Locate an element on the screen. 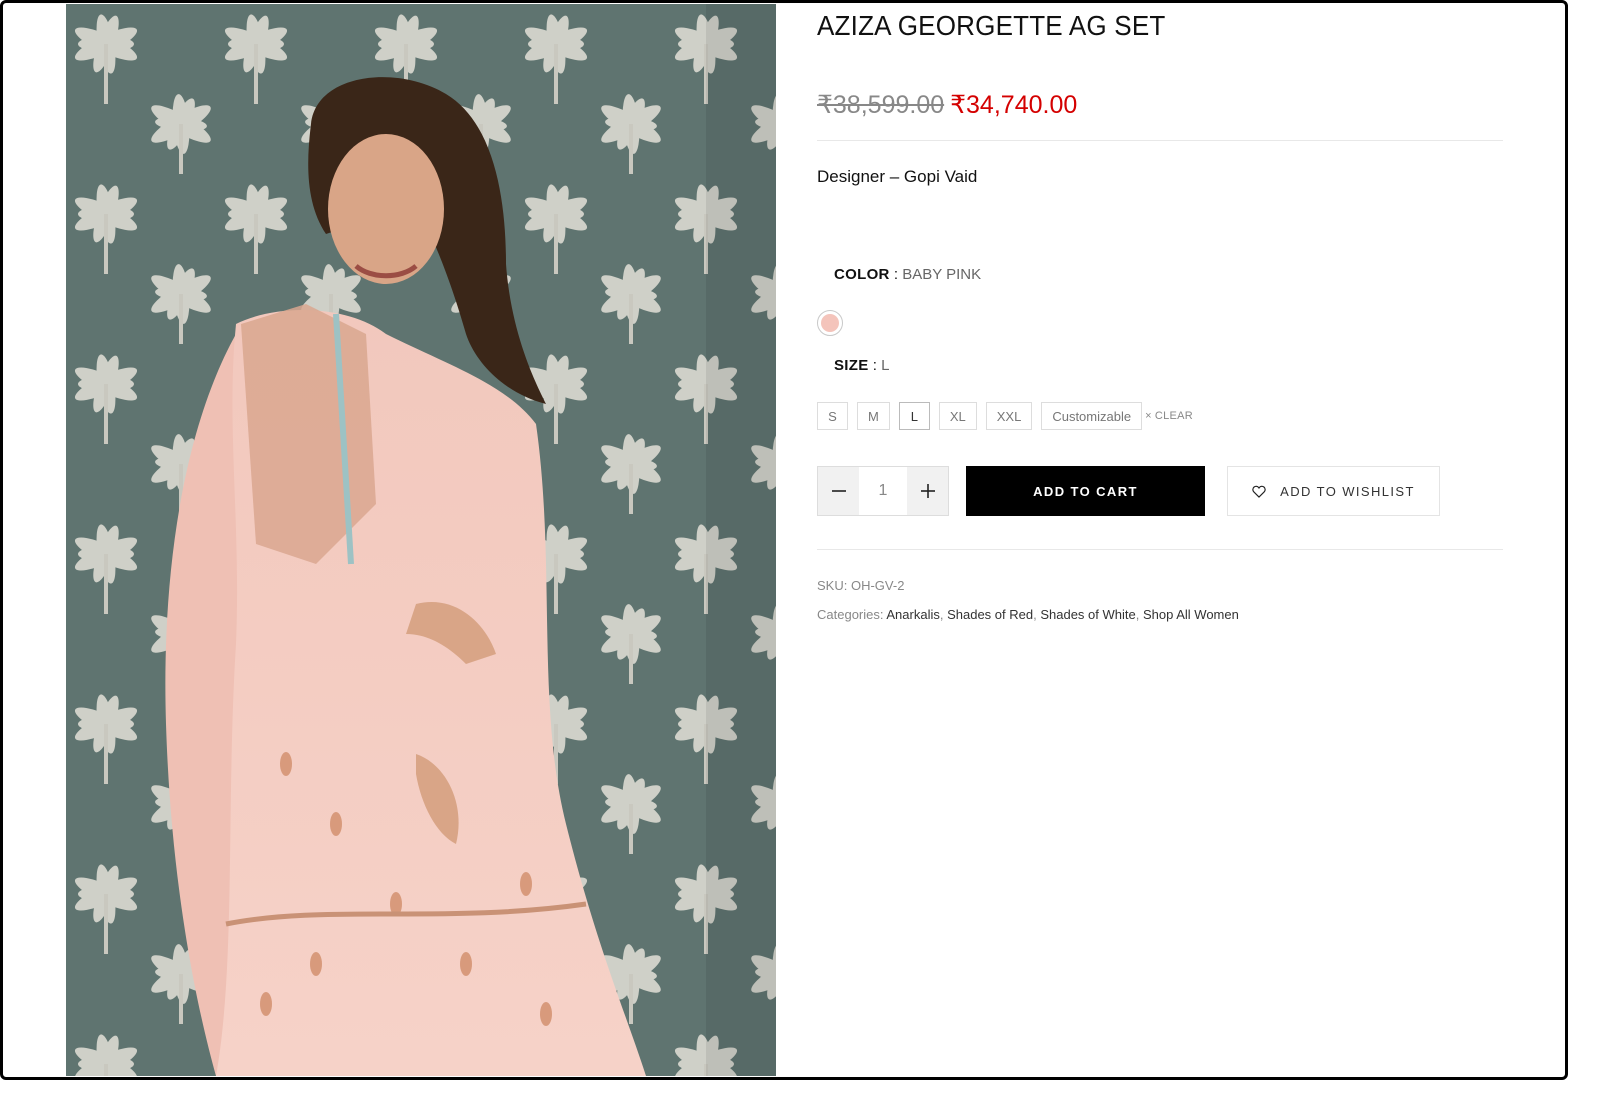 The image size is (1600, 1100). sku-wrapper: SKU: OH-GV-2 is located at coordinates (860, 585).